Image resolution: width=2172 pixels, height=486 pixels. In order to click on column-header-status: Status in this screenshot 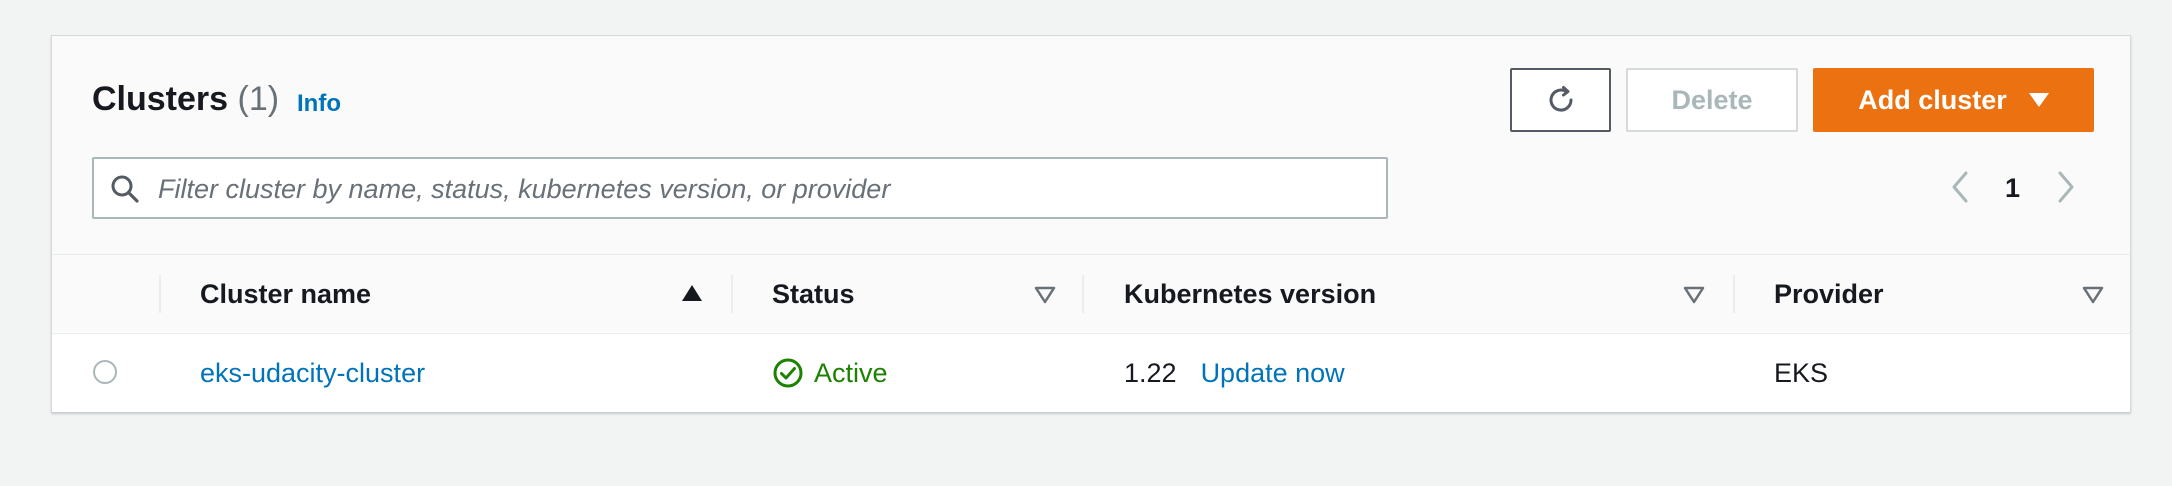, I will do `click(813, 294)`.